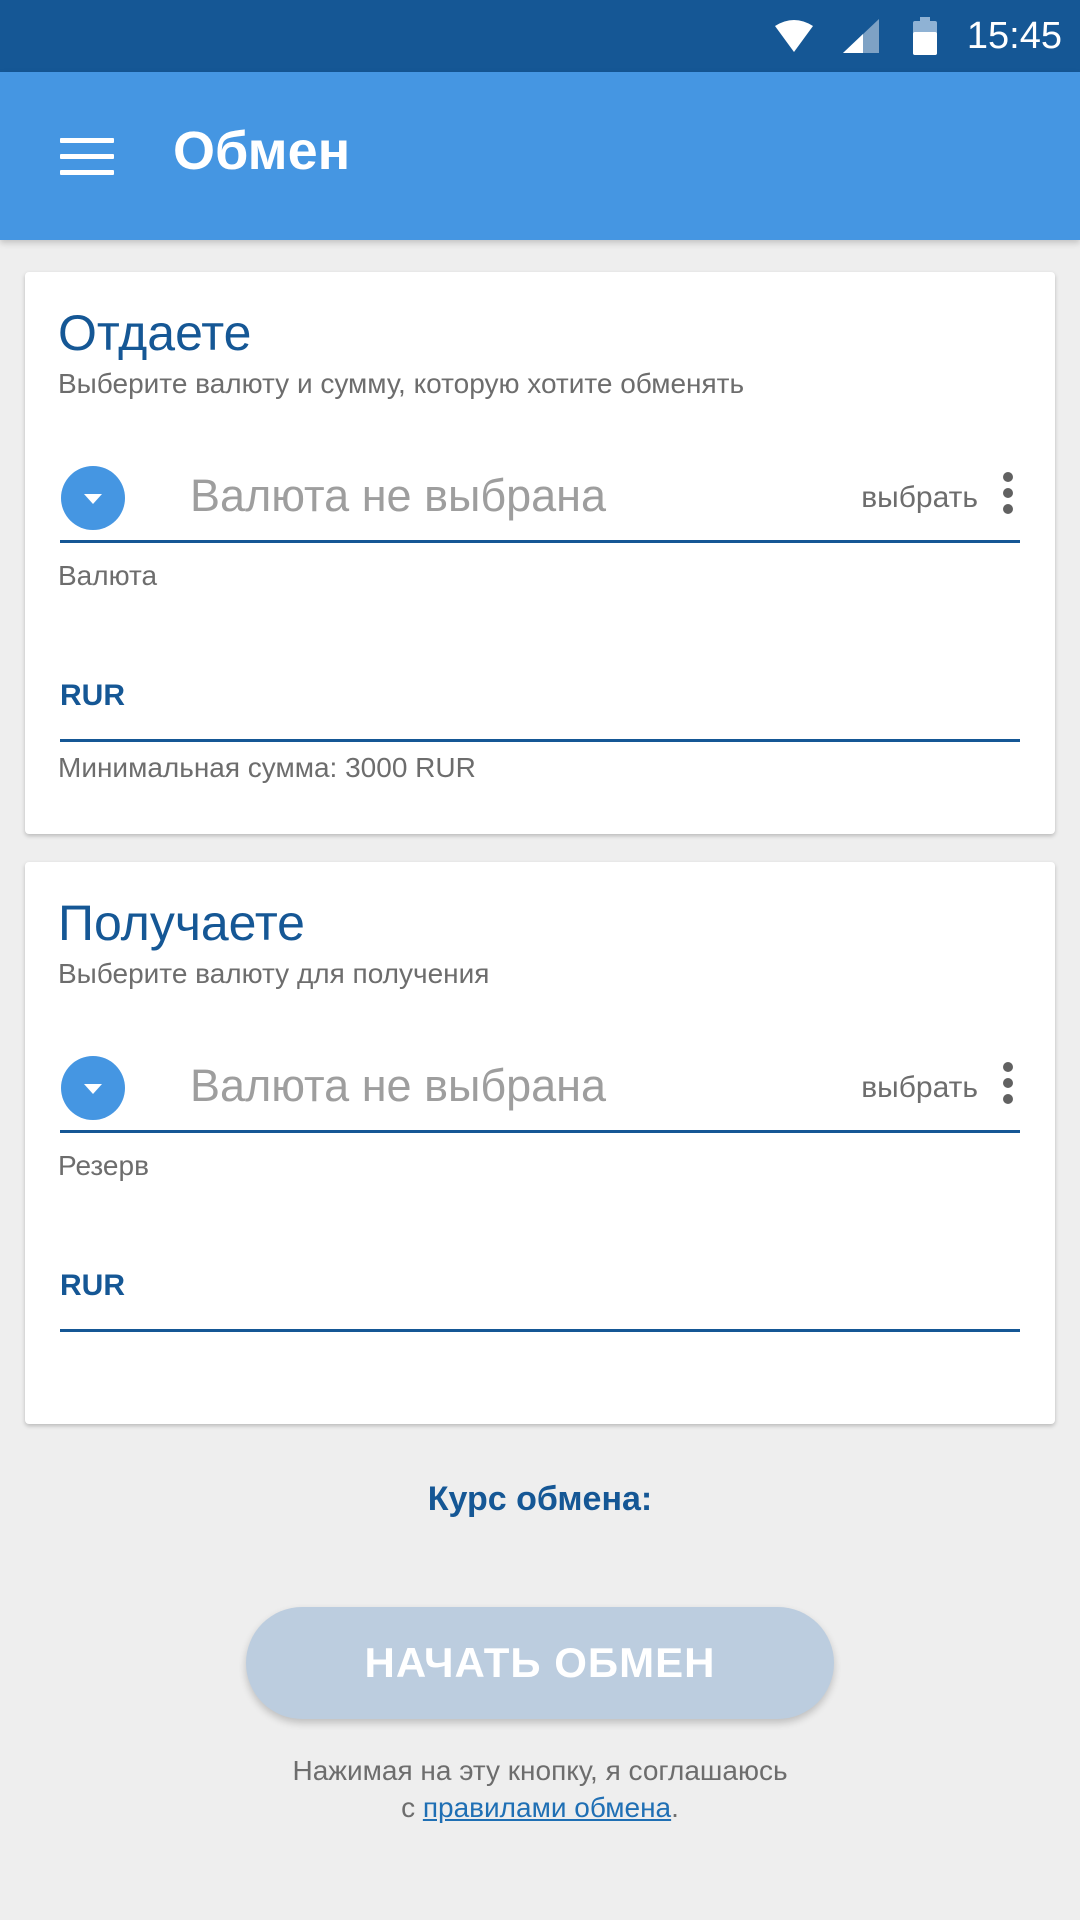 This screenshot has height=1920, width=1080. Describe the element at coordinates (262, 151) in the screenshot. I see `page-title: Обмен` at that location.